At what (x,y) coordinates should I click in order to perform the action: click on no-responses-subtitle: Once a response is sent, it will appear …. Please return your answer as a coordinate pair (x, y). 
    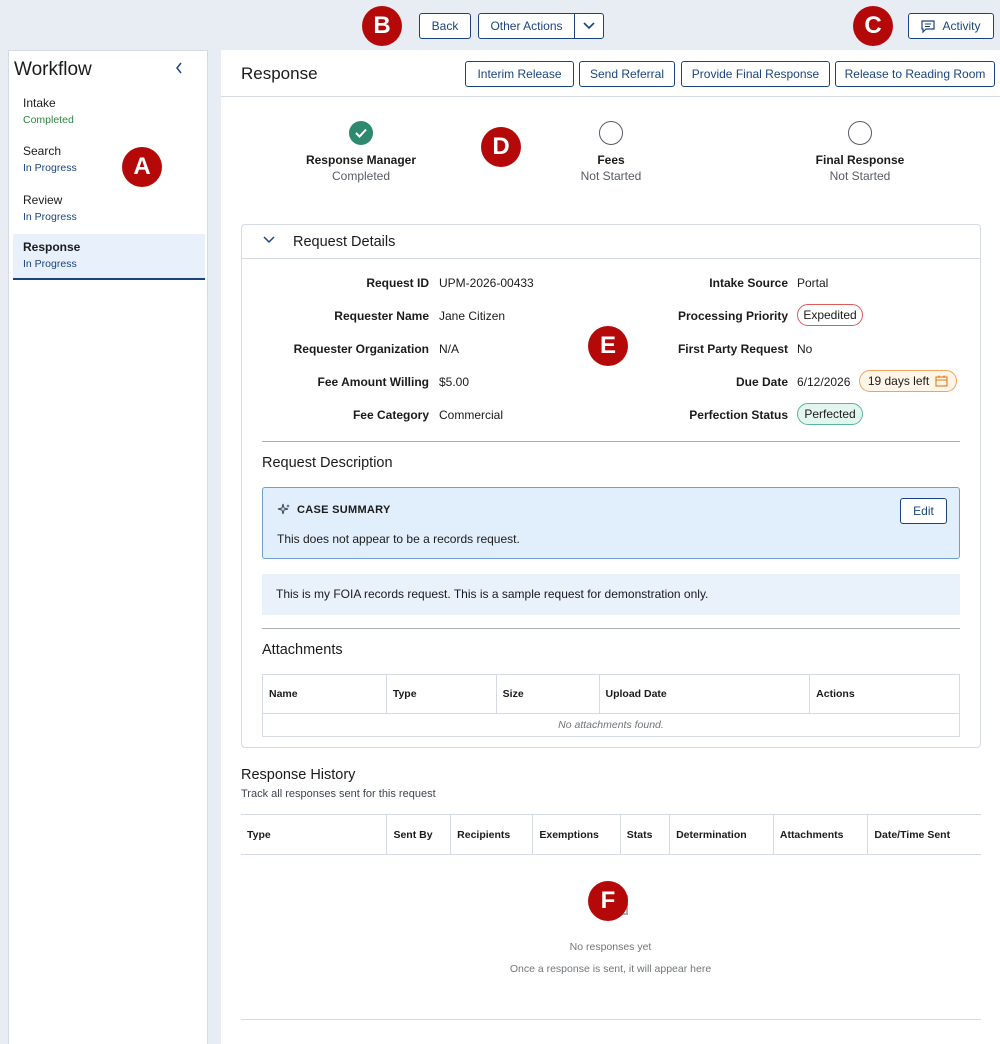
    Looking at the image, I should click on (610, 969).